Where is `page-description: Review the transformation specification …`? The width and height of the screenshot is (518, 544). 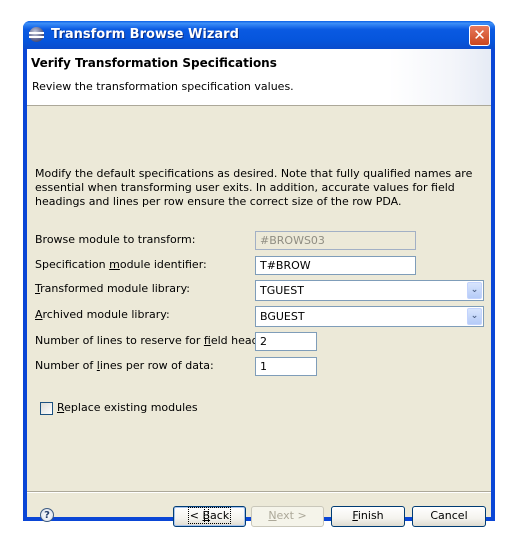
page-description: Review the transformation specification … is located at coordinates (163, 86).